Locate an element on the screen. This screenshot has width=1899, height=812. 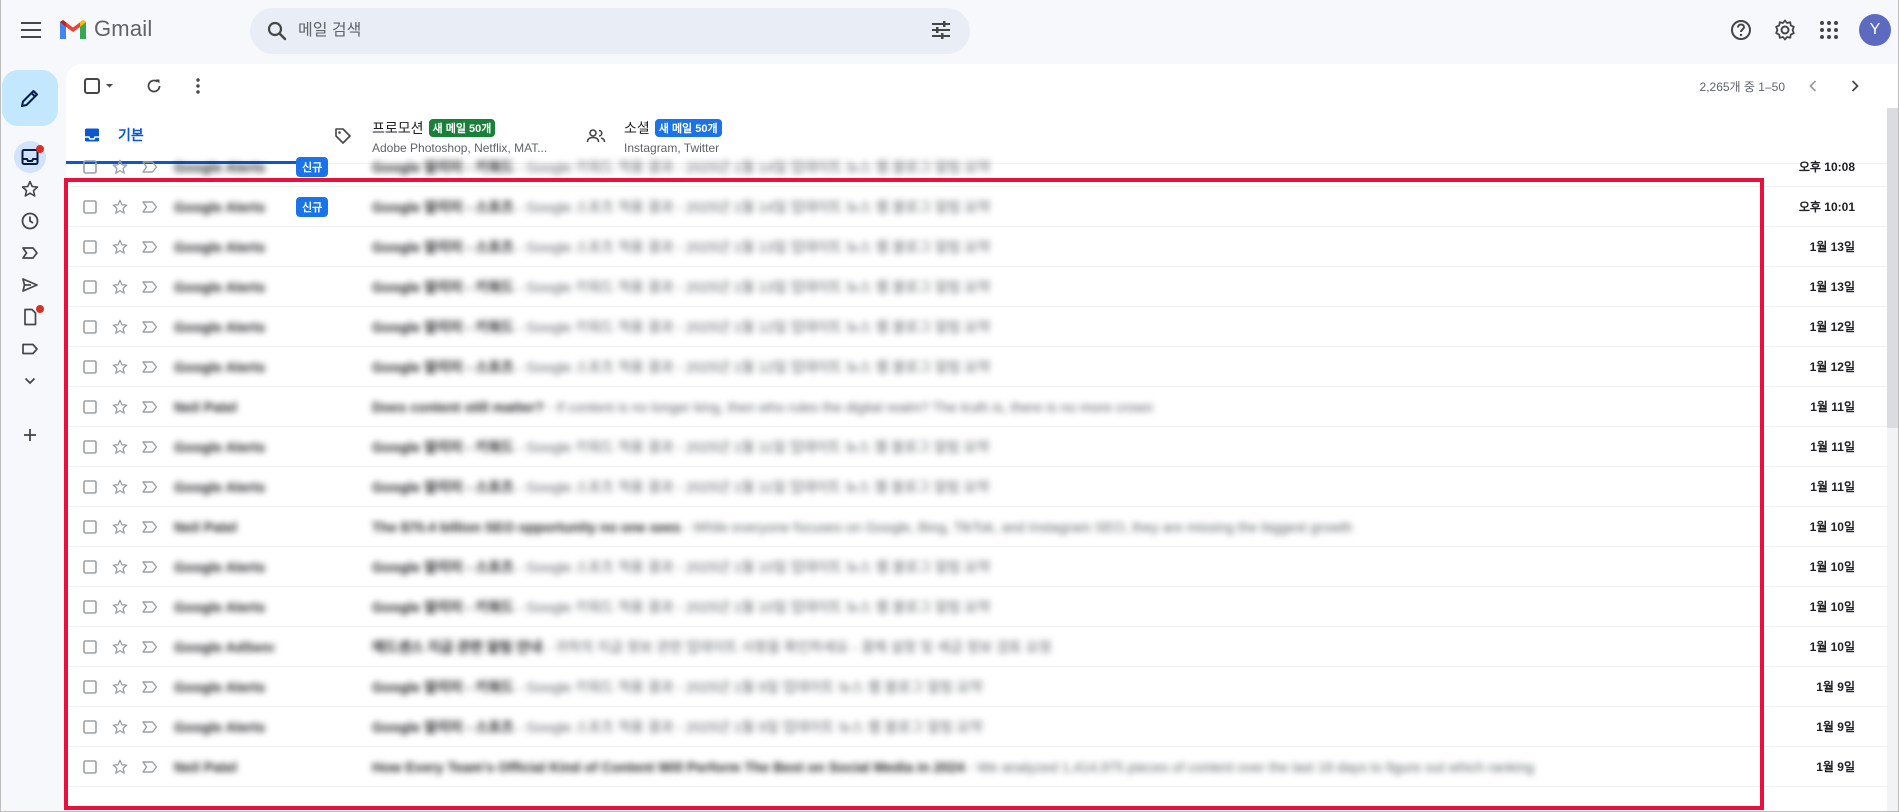
help-icon is located at coordinates (1741, 30).